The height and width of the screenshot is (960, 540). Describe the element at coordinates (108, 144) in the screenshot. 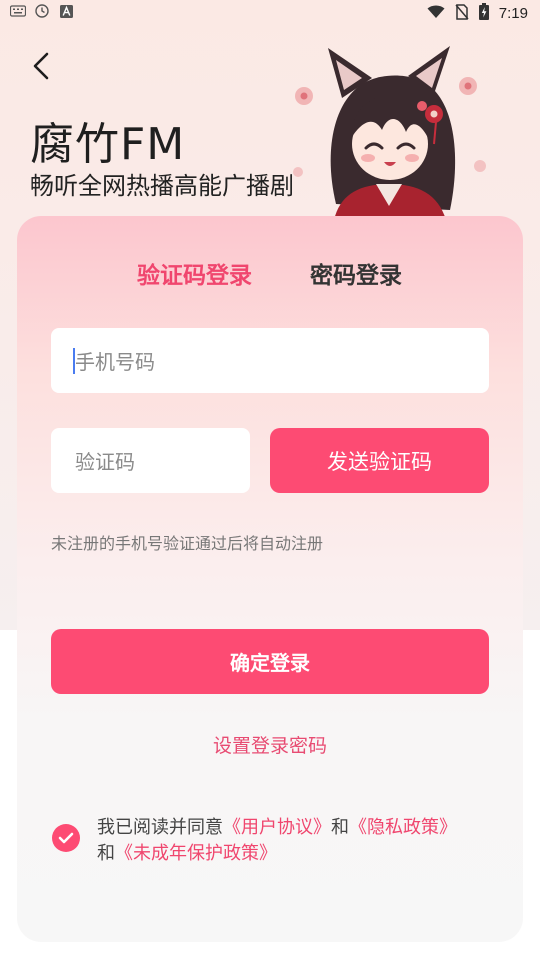

I see `app-title: 腐竹FM` at that location.